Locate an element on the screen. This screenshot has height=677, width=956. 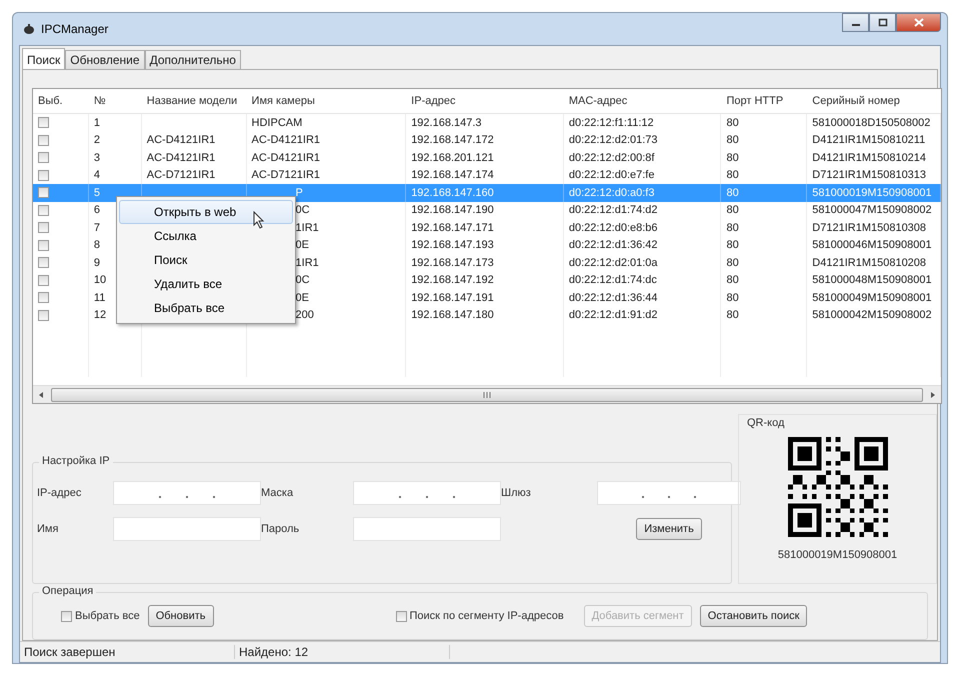
table-cell: AC-D7121IR1 is located at coordinates (181, 175).